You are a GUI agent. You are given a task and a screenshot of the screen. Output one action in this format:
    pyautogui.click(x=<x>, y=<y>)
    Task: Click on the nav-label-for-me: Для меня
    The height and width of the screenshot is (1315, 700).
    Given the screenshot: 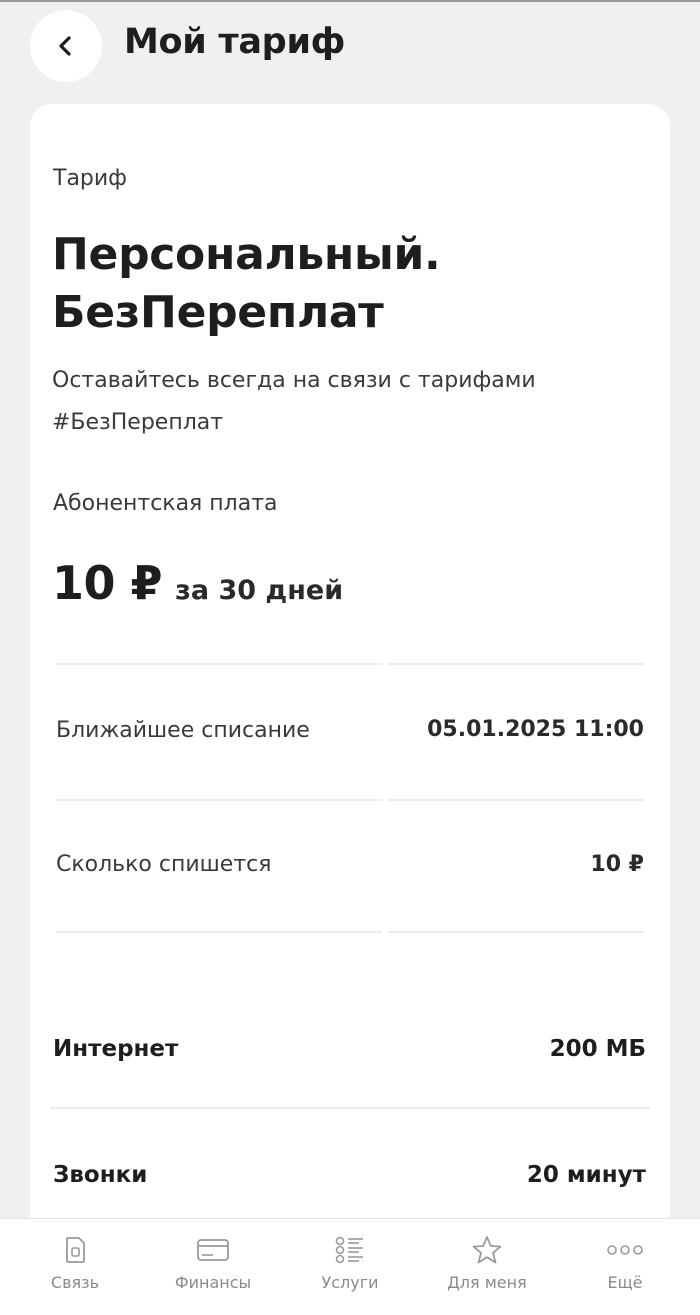 What is the action you would take?
    pyautogui.click(x=487, y=1282)
    